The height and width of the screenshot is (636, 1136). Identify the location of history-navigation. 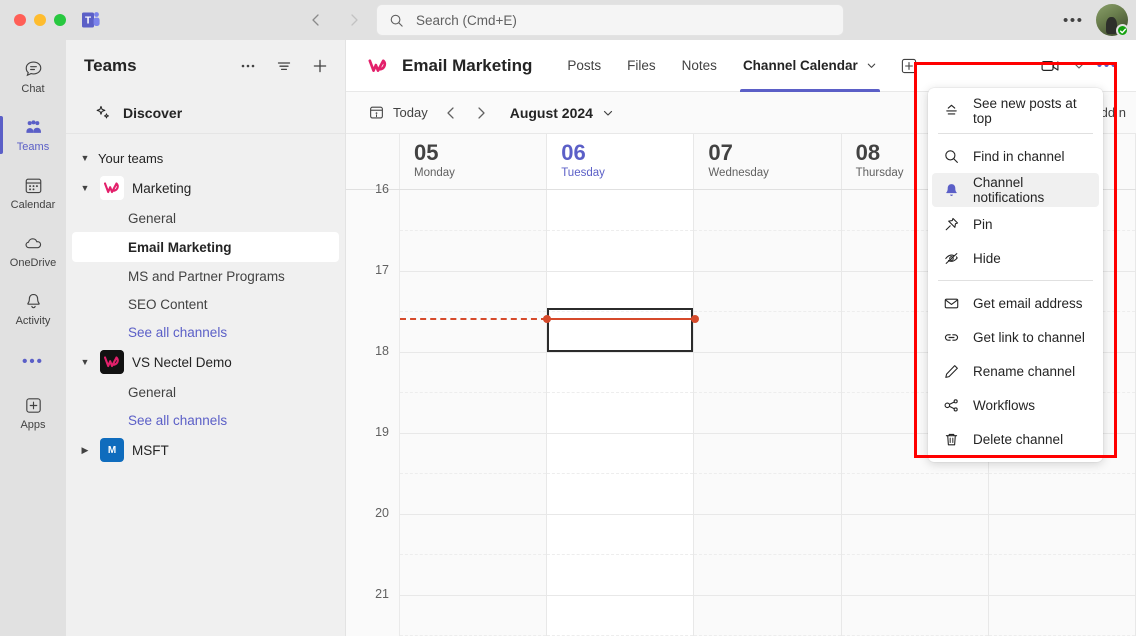
(335, 20).